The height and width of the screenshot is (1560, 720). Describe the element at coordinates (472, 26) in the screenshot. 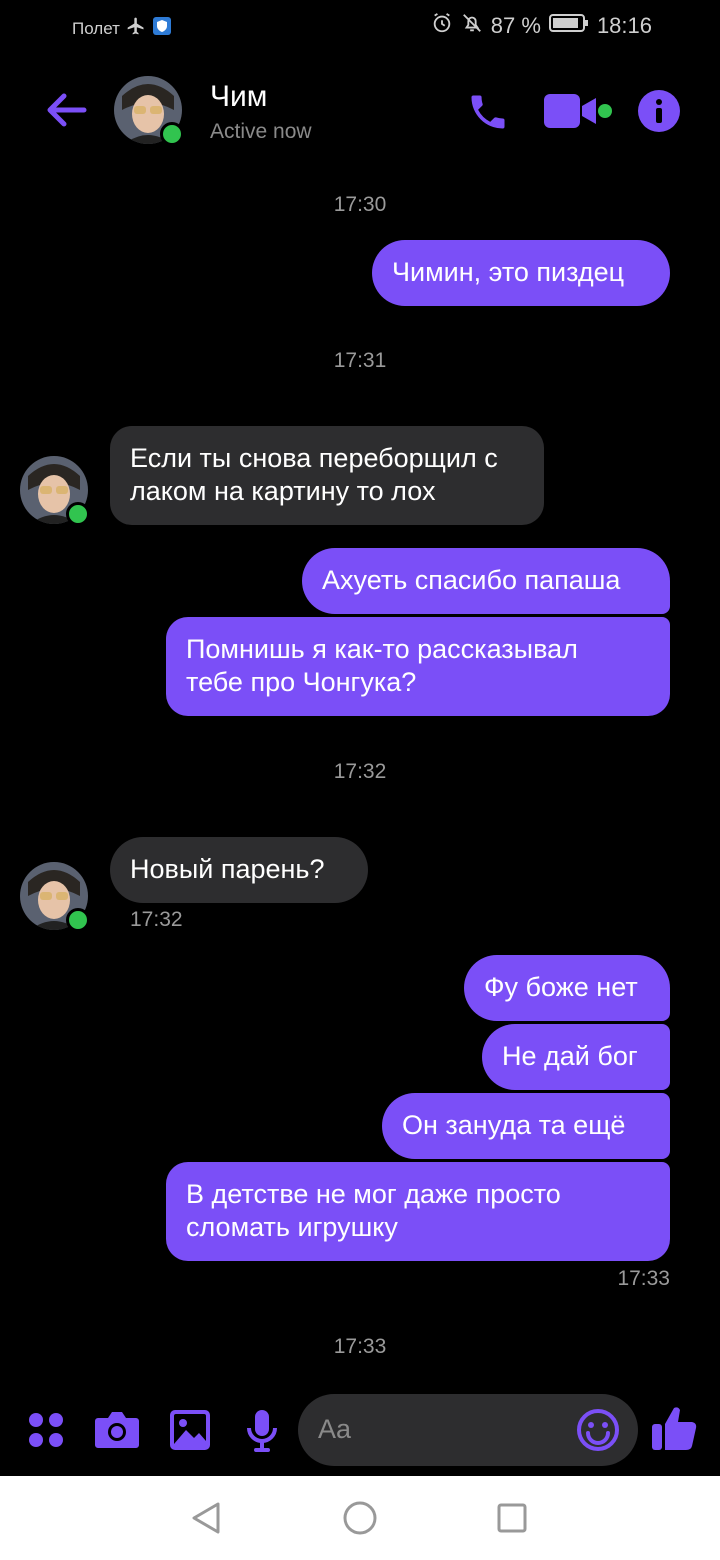

I see `bell-muted-icon` at that location.